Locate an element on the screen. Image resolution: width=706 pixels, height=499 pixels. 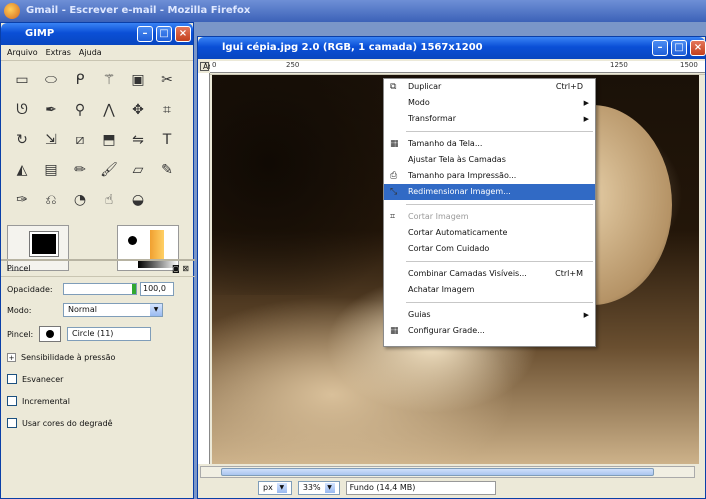
menu-item-label: Cortar Com Cuidado is located at coordinates (449, 248).